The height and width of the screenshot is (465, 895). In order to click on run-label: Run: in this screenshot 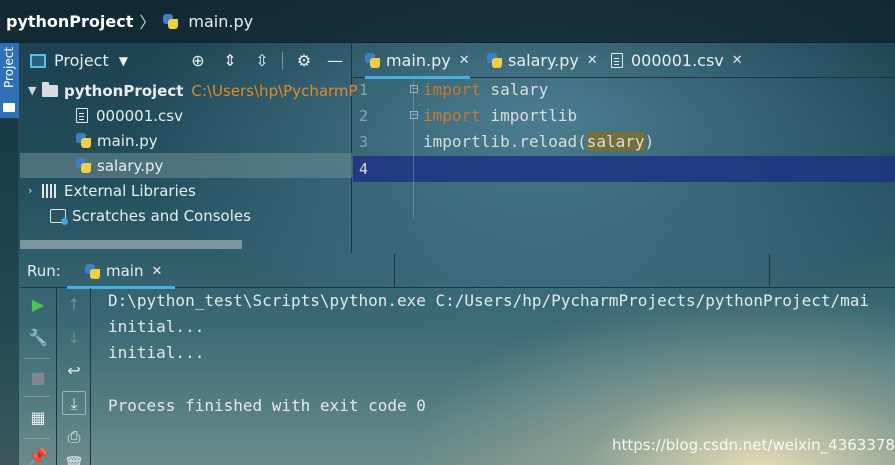, I will do `click(44, 271)`.